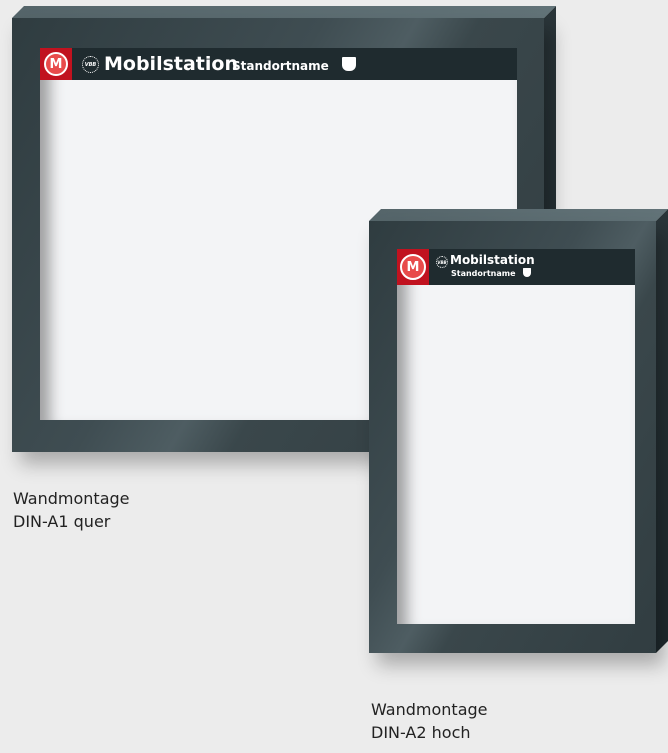 The width and height of the screenshot is (668, 753). Describe the element at coordinates (429, 721) in the screenshot. I see `caption-din-a2: Wandmontage DIN-A2 hoch` at that location.